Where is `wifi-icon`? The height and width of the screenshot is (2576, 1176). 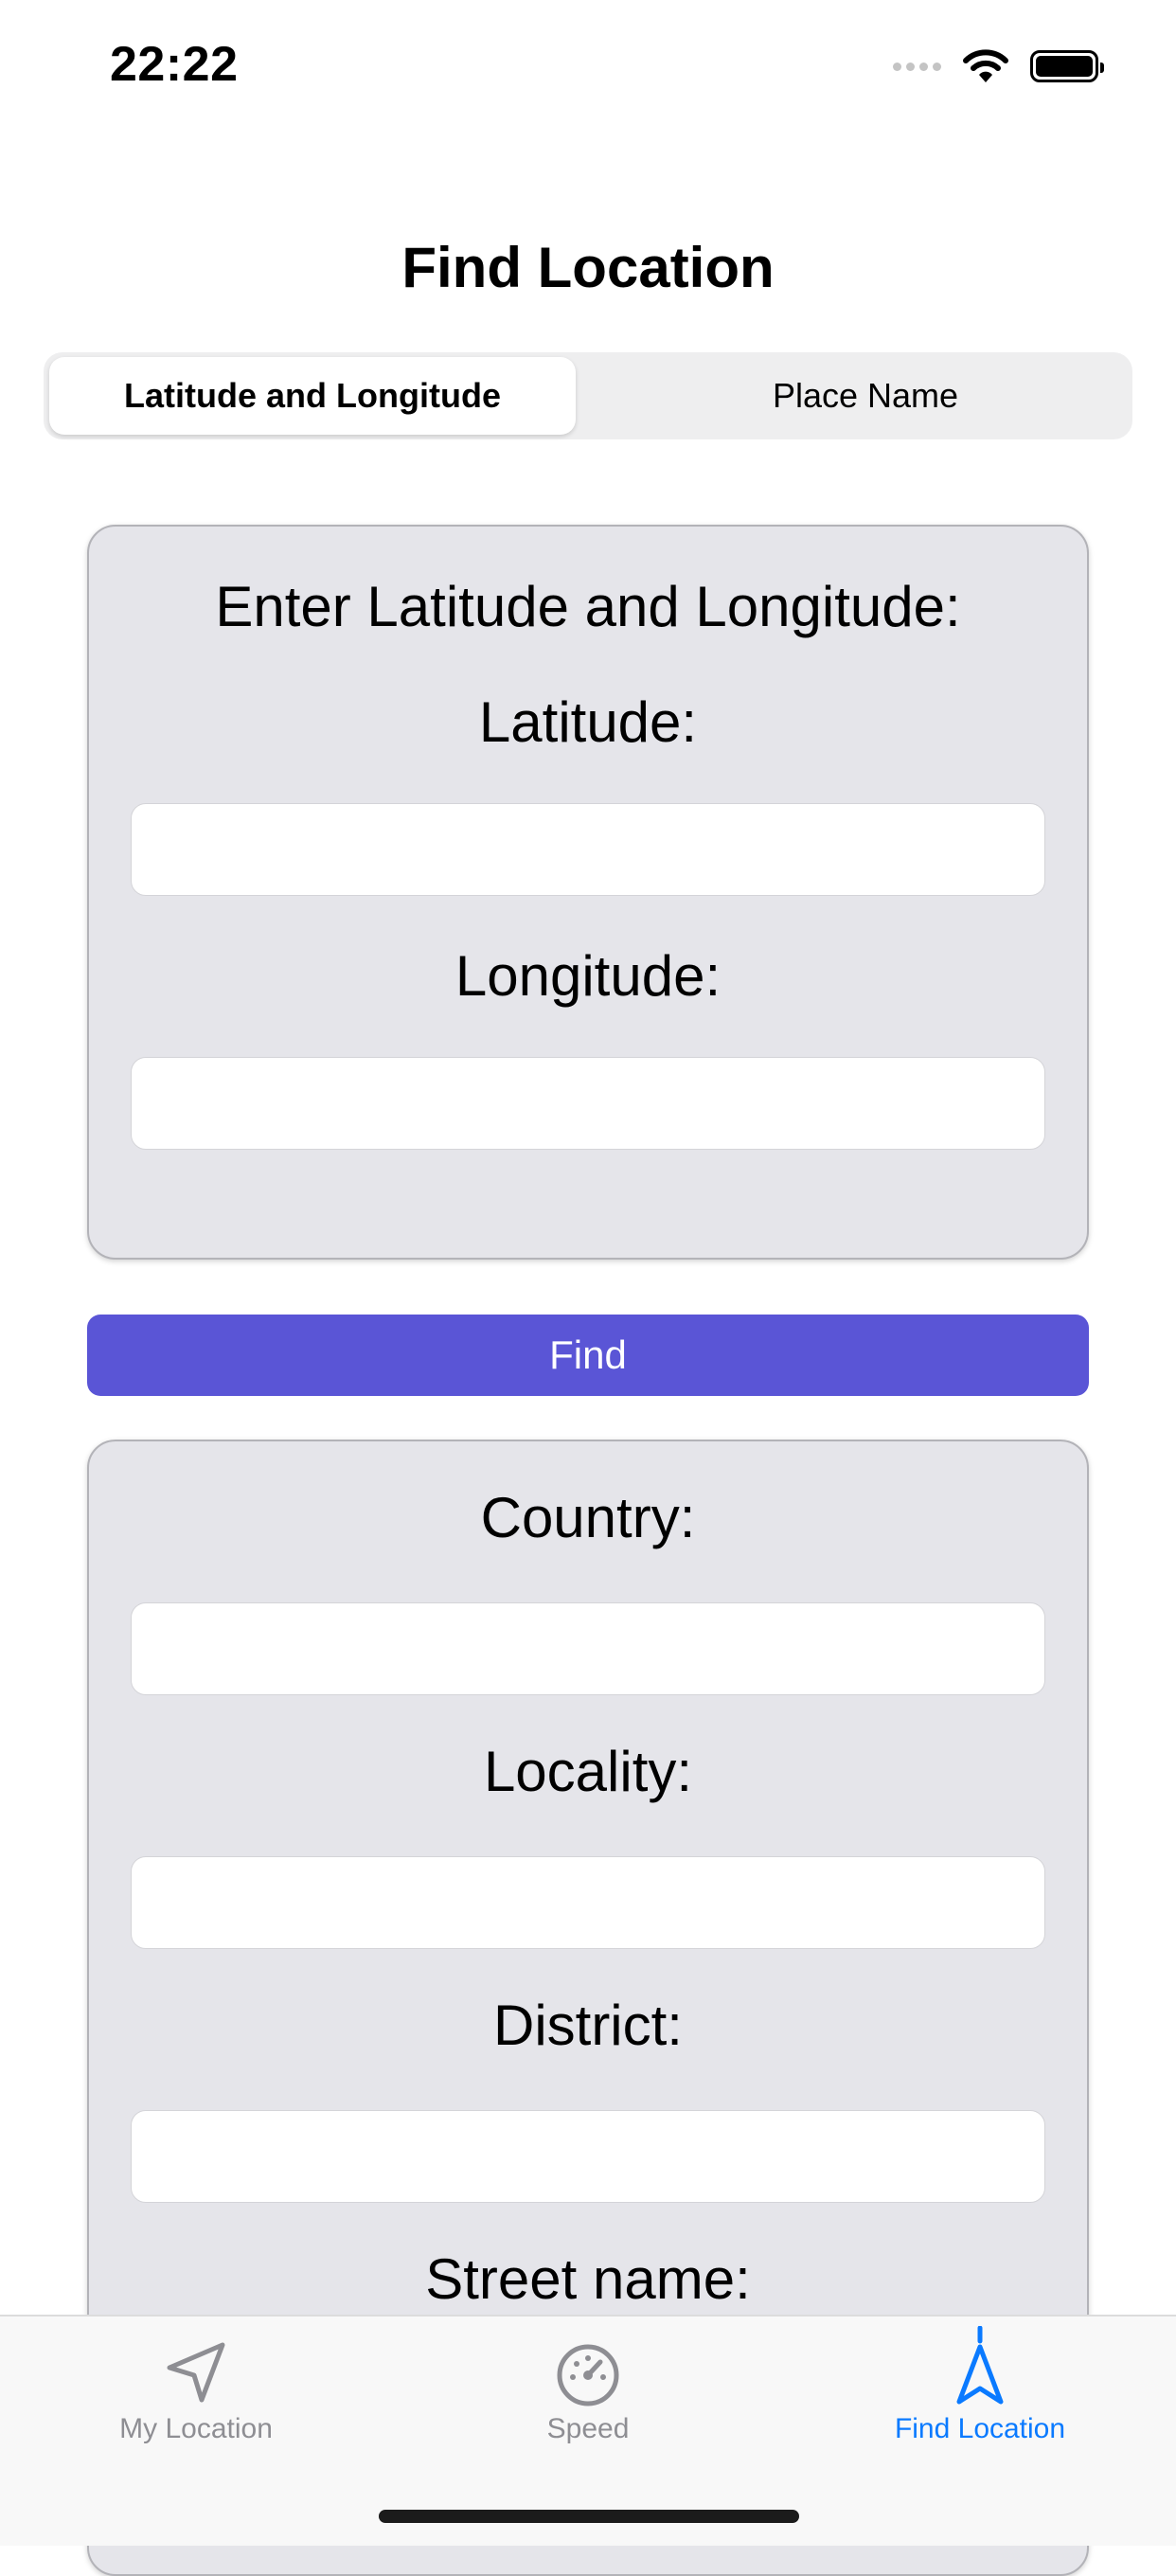
wifi-icon is located at coordinates (985, 65).